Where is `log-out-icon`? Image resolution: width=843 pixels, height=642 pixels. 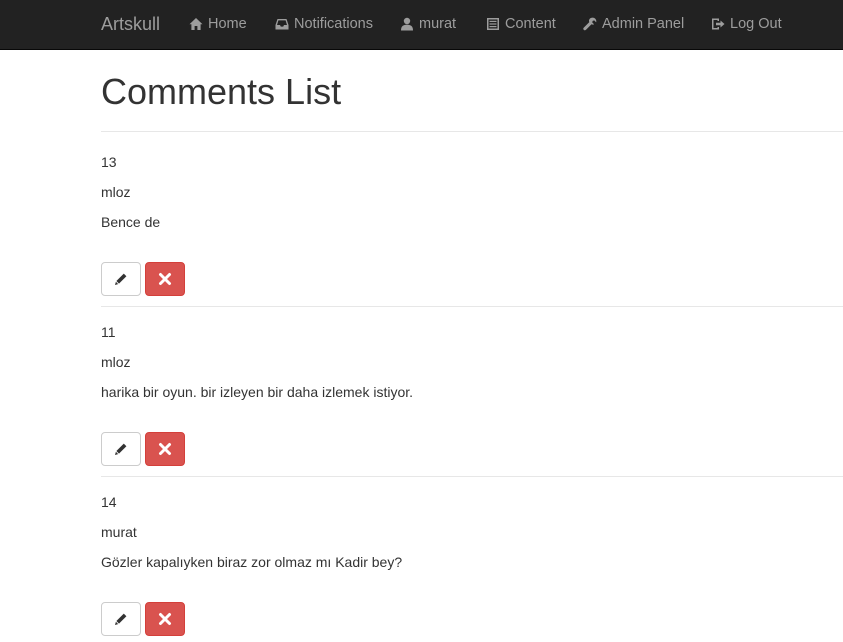 log-out-icon is located at coordinates (718, 24).